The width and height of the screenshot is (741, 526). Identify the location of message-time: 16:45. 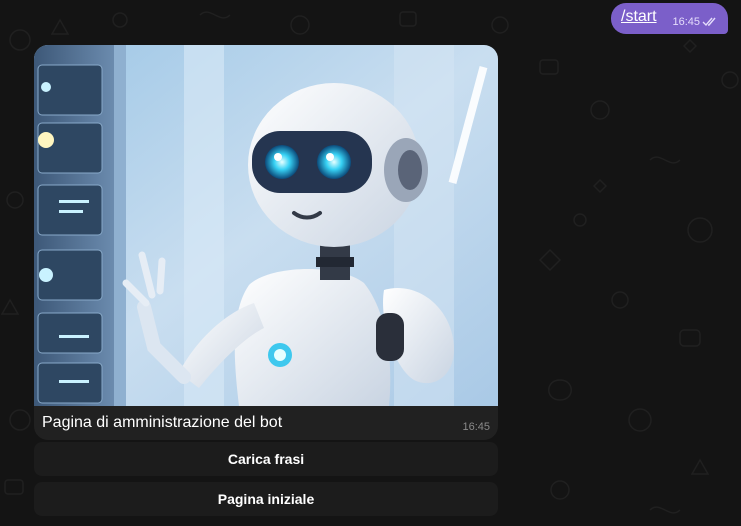
(686, 21).